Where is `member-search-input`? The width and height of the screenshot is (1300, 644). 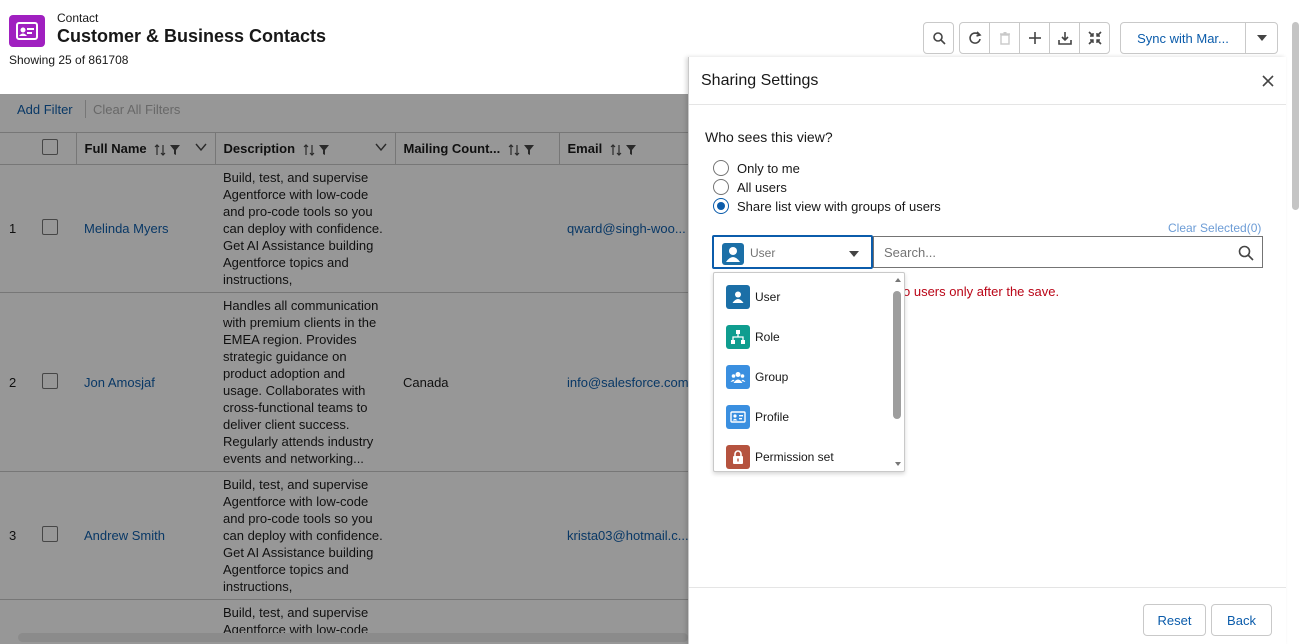
member-search-input is located at coordinates (1049, 252).